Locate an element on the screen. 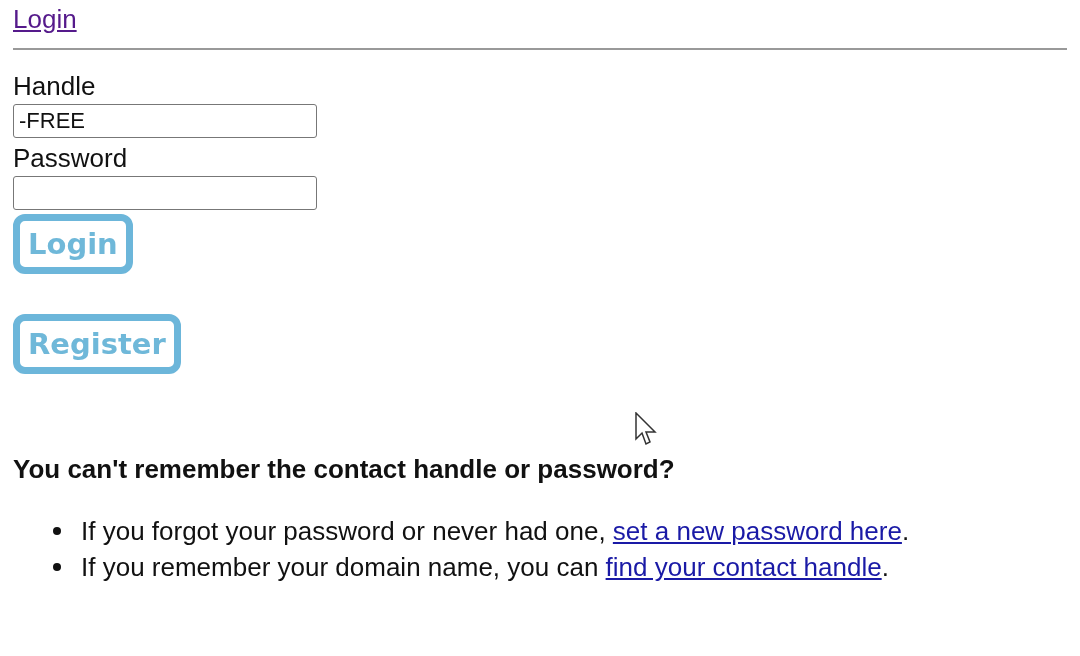 Image resolution: width=1080 pixels, height=656 pixels. help-heading: You can't remember the contact handle or password? is located at coordinates (344, 469).